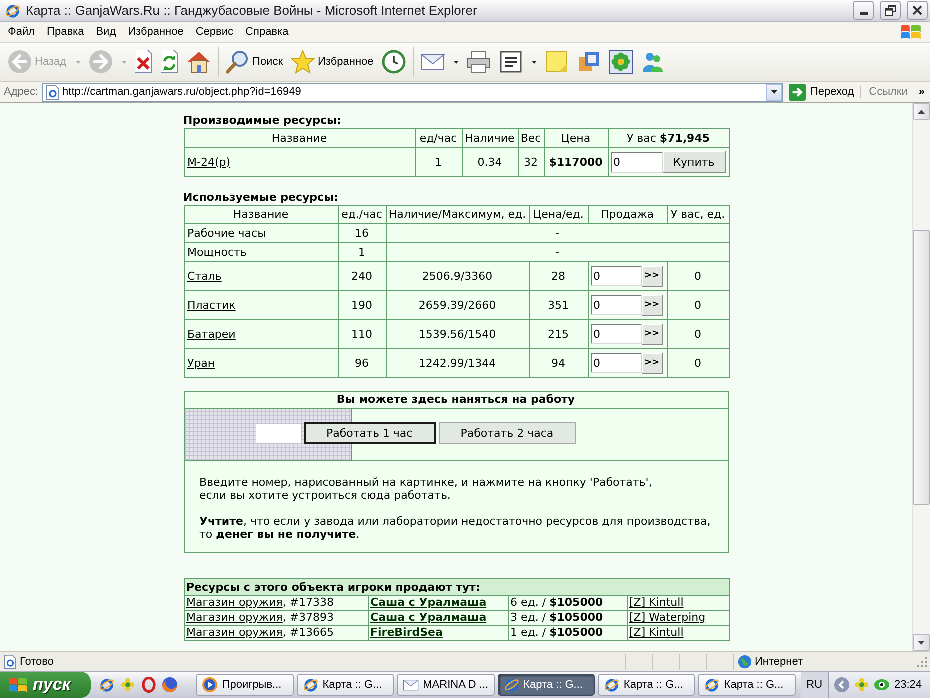  What do you see at coordinates (169, 62) in the screenshot?
I see `refresh-icon` at bounding box center [169, 62].